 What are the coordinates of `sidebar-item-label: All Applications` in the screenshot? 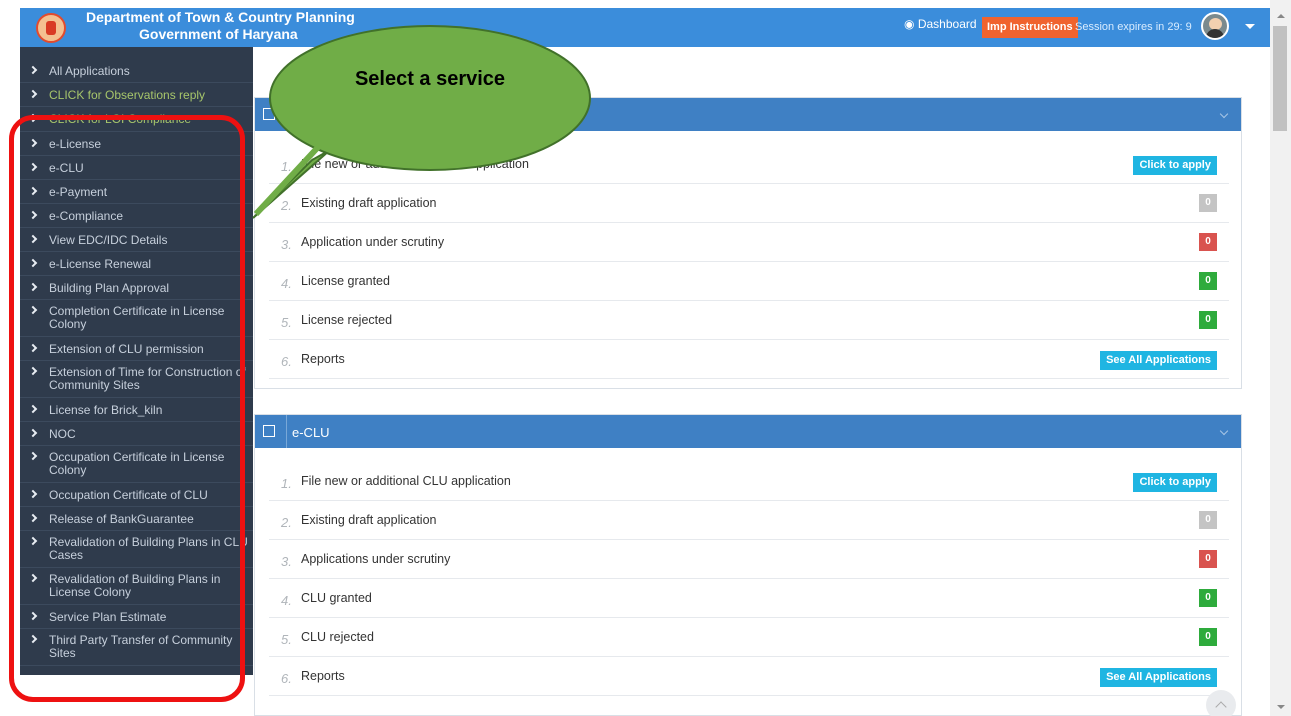 It's located at (89, 71).